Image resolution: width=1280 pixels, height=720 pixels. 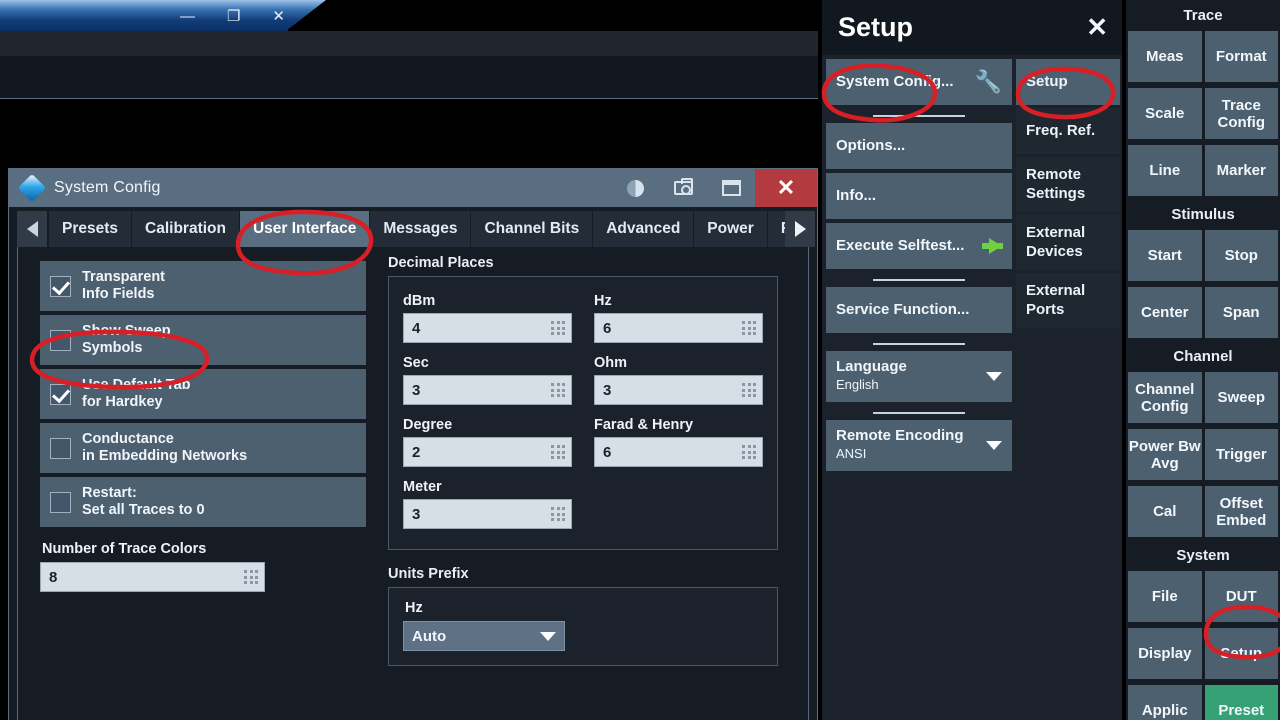 I want to click on input-value: 8, so click(x=53, y=577).